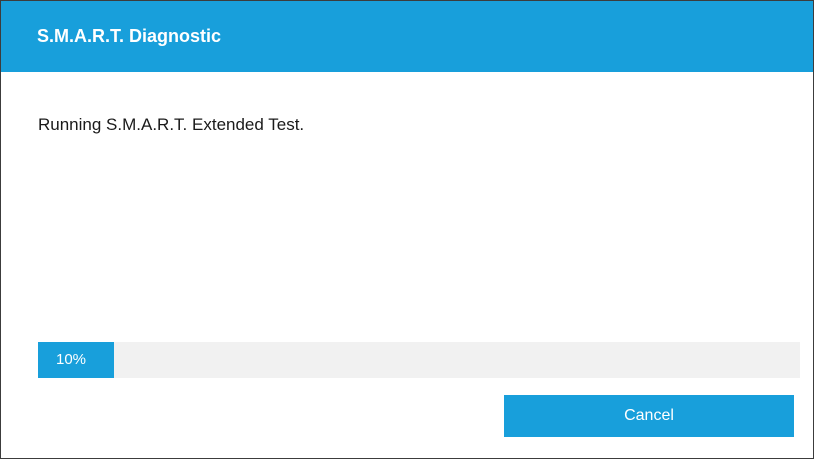 The width and height of the screenshot is (814, 459). What do you see at coordinates (649, 416) in the screenshot?
I see `cancel-button: Cancel` at bounding box center [649, 416].